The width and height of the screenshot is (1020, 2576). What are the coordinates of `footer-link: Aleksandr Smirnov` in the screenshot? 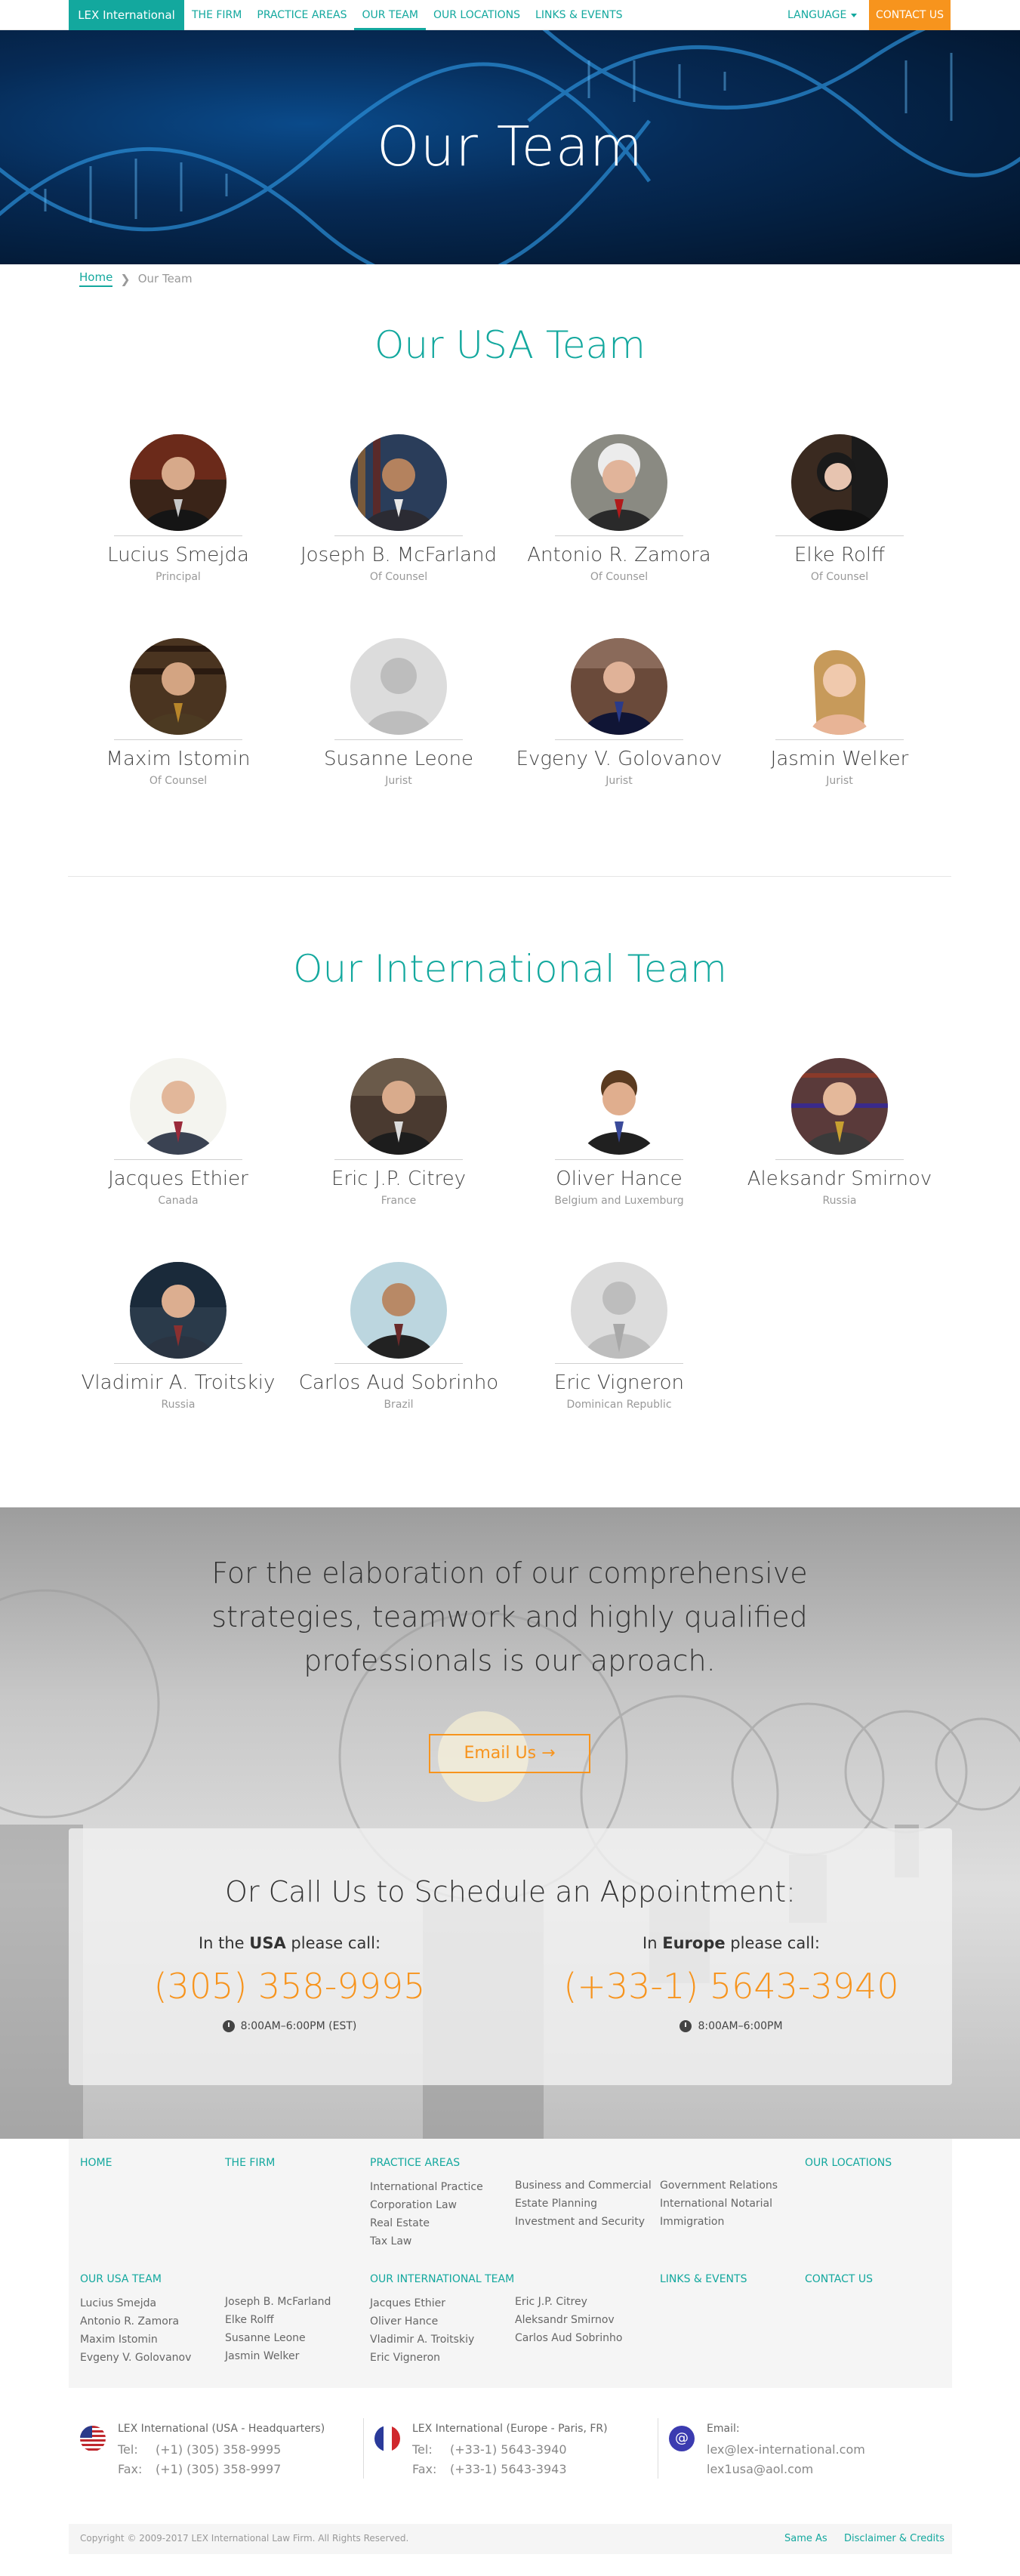 It's located at (568, 2320).